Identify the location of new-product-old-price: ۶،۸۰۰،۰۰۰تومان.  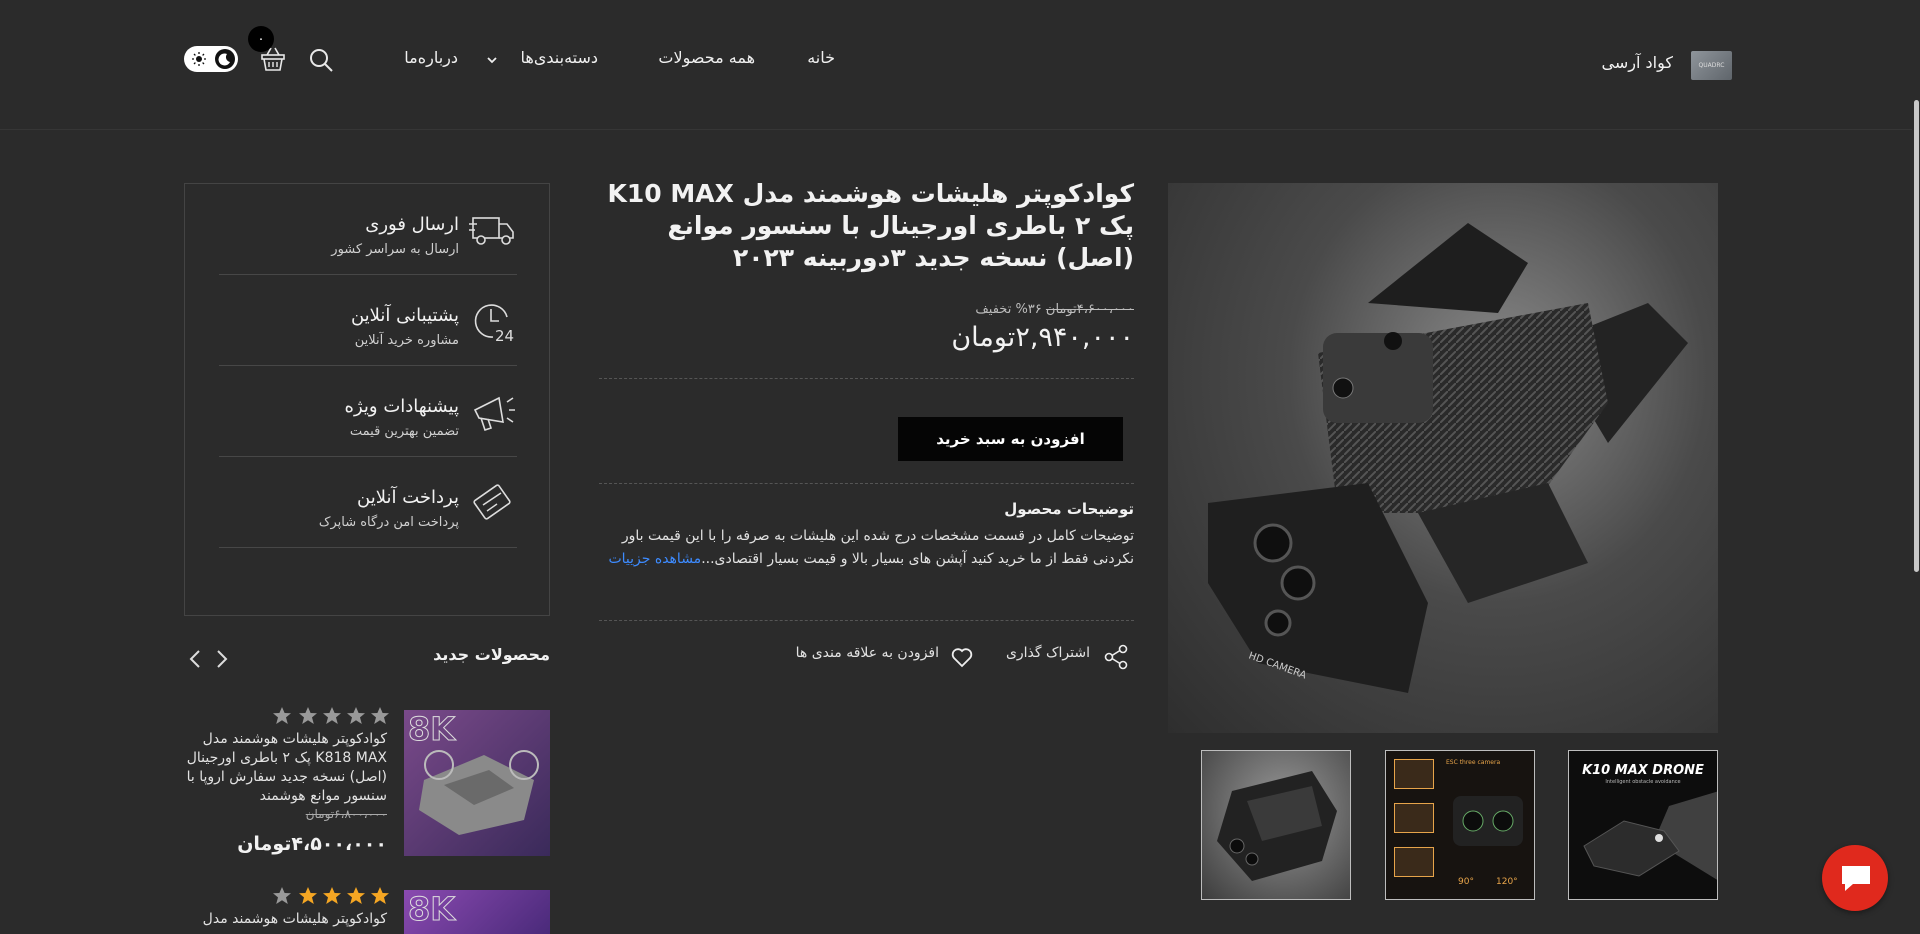
(346, 814).